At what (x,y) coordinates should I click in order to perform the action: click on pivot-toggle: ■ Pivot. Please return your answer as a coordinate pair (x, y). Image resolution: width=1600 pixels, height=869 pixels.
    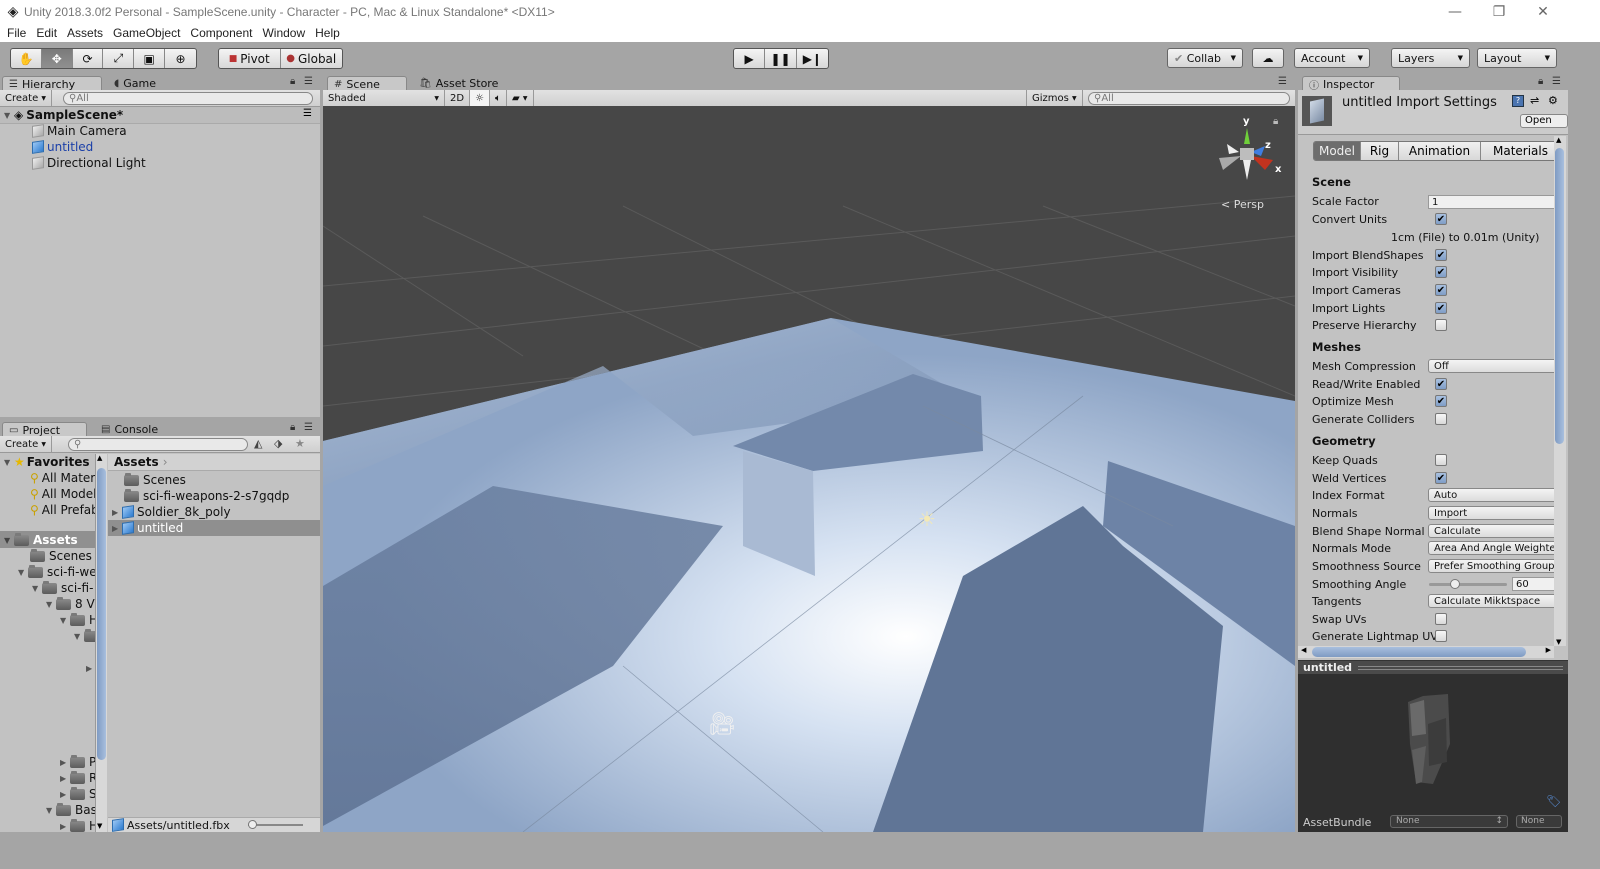
    Looking at the image, I should click on (250, 58).